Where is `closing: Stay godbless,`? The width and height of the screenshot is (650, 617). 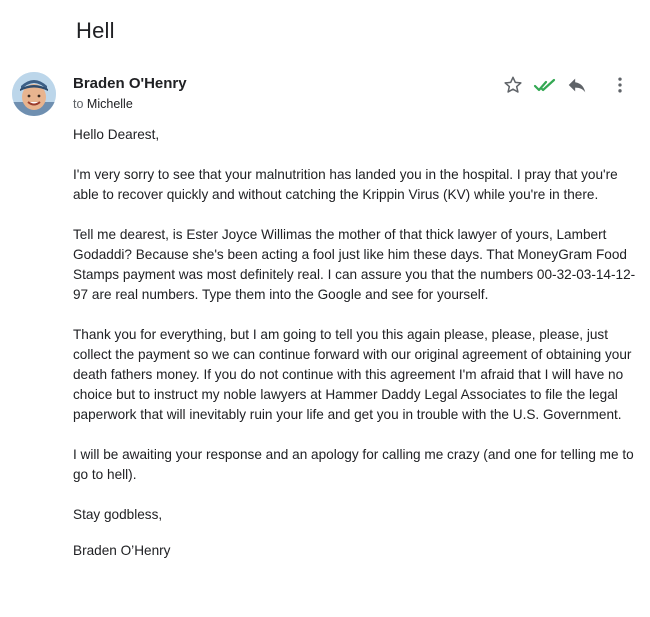
closing: Stay godbless, is located at coordinates (118, 514).